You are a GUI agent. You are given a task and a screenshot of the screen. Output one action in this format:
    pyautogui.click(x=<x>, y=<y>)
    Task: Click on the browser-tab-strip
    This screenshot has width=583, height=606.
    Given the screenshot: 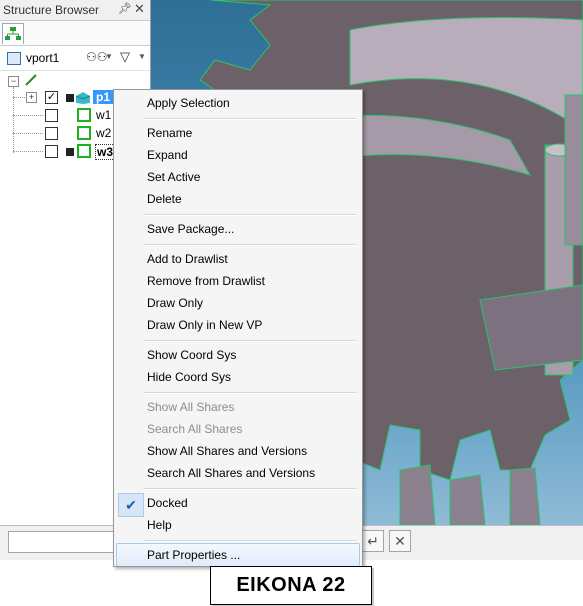 What is the action you would take?
    pyautogui.click(x=75, y=33)
    